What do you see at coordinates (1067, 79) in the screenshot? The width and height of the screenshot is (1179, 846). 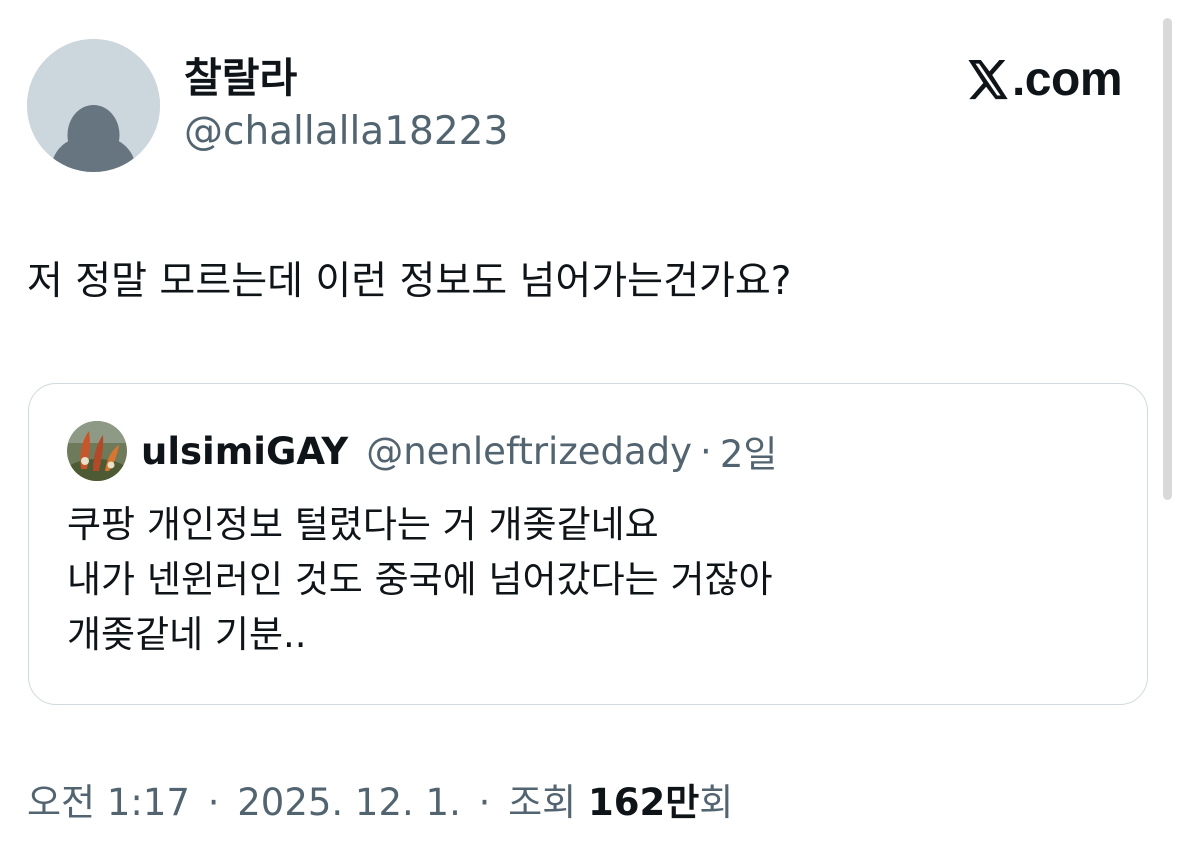 I see `brand-domain-text: .com` at bounding box center [1067, 79].